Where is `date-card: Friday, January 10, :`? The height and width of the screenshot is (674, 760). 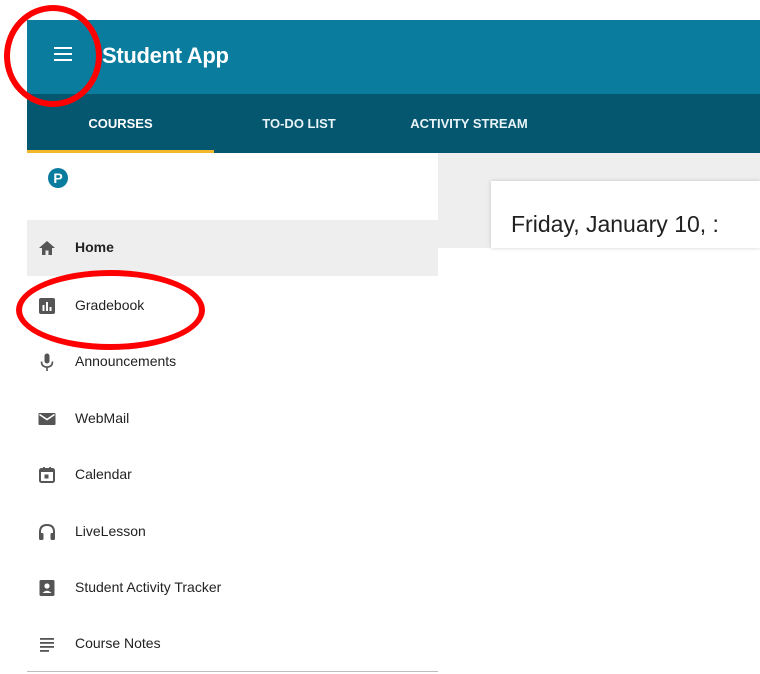
date-card: Friday, January 10, : is located at coordinates (625, 214).